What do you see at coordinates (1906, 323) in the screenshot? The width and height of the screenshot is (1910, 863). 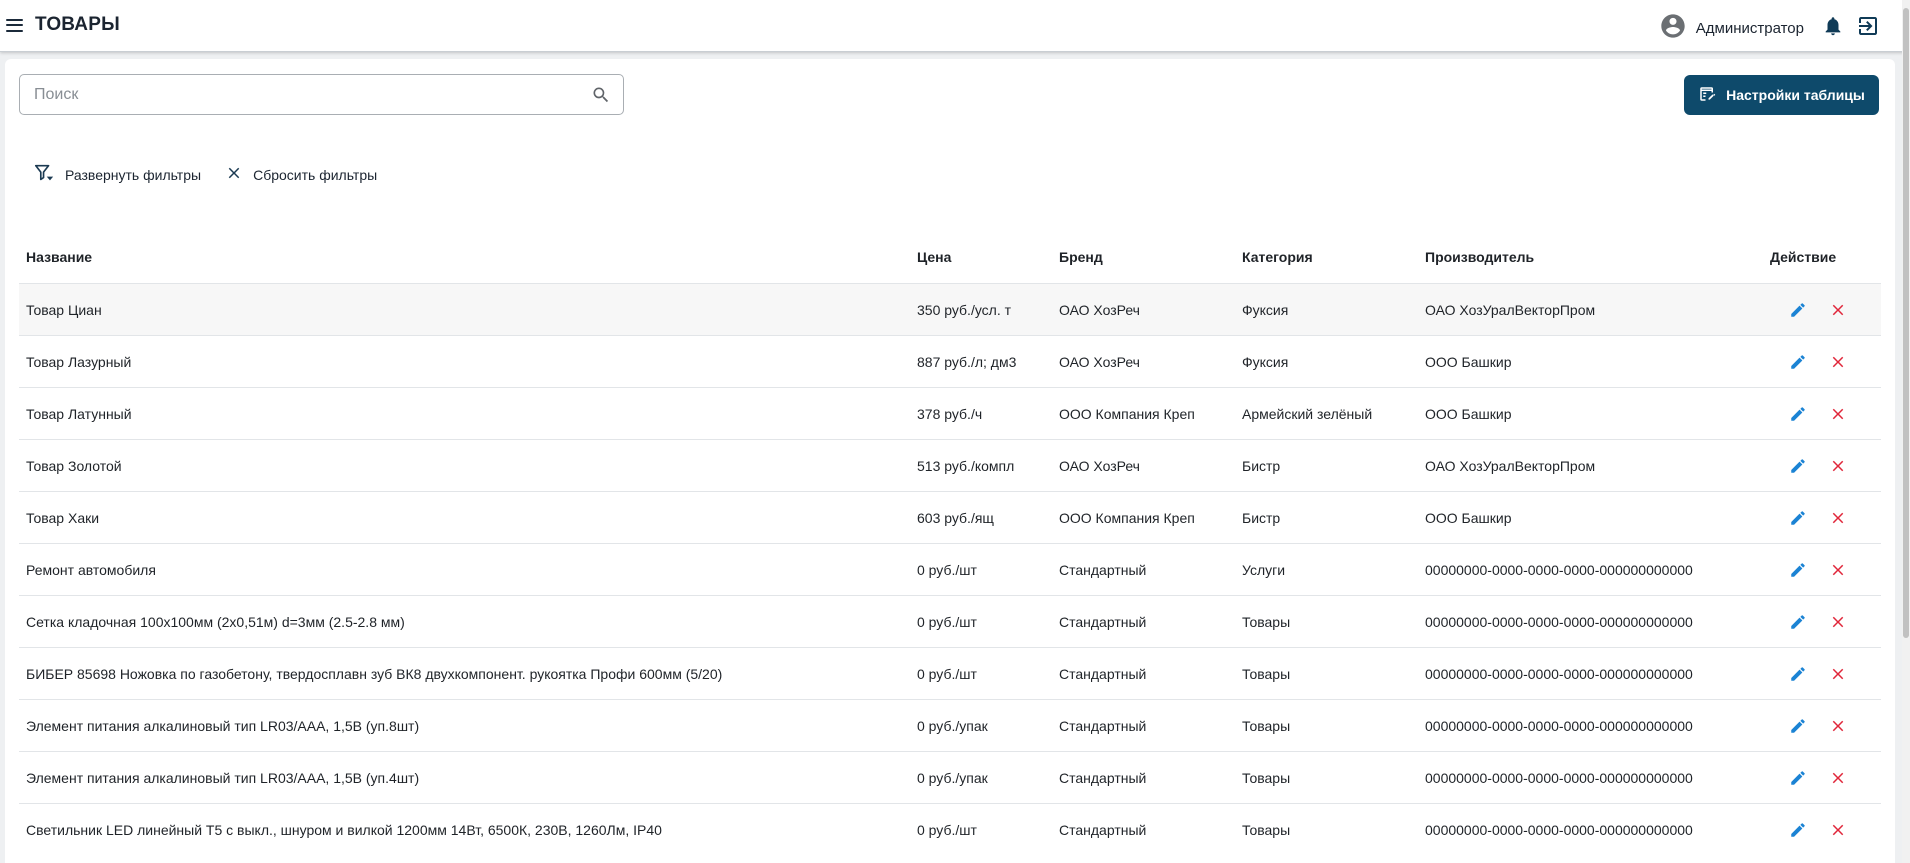 I see `scrollbar-thumb` at bounding box center [1906, 323].